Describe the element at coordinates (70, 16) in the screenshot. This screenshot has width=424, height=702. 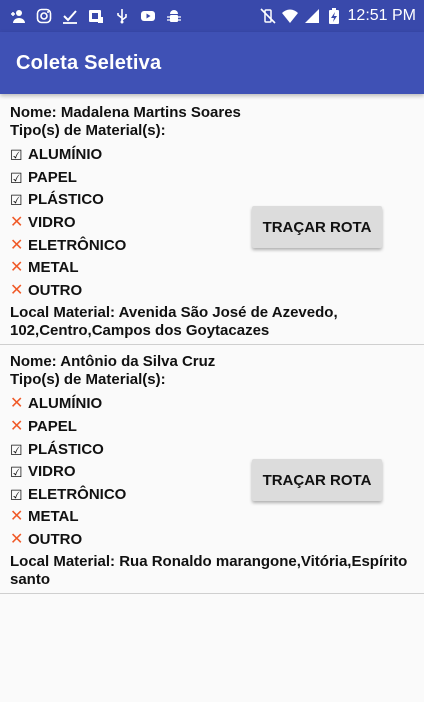
I see `download-done-icon` at that location.